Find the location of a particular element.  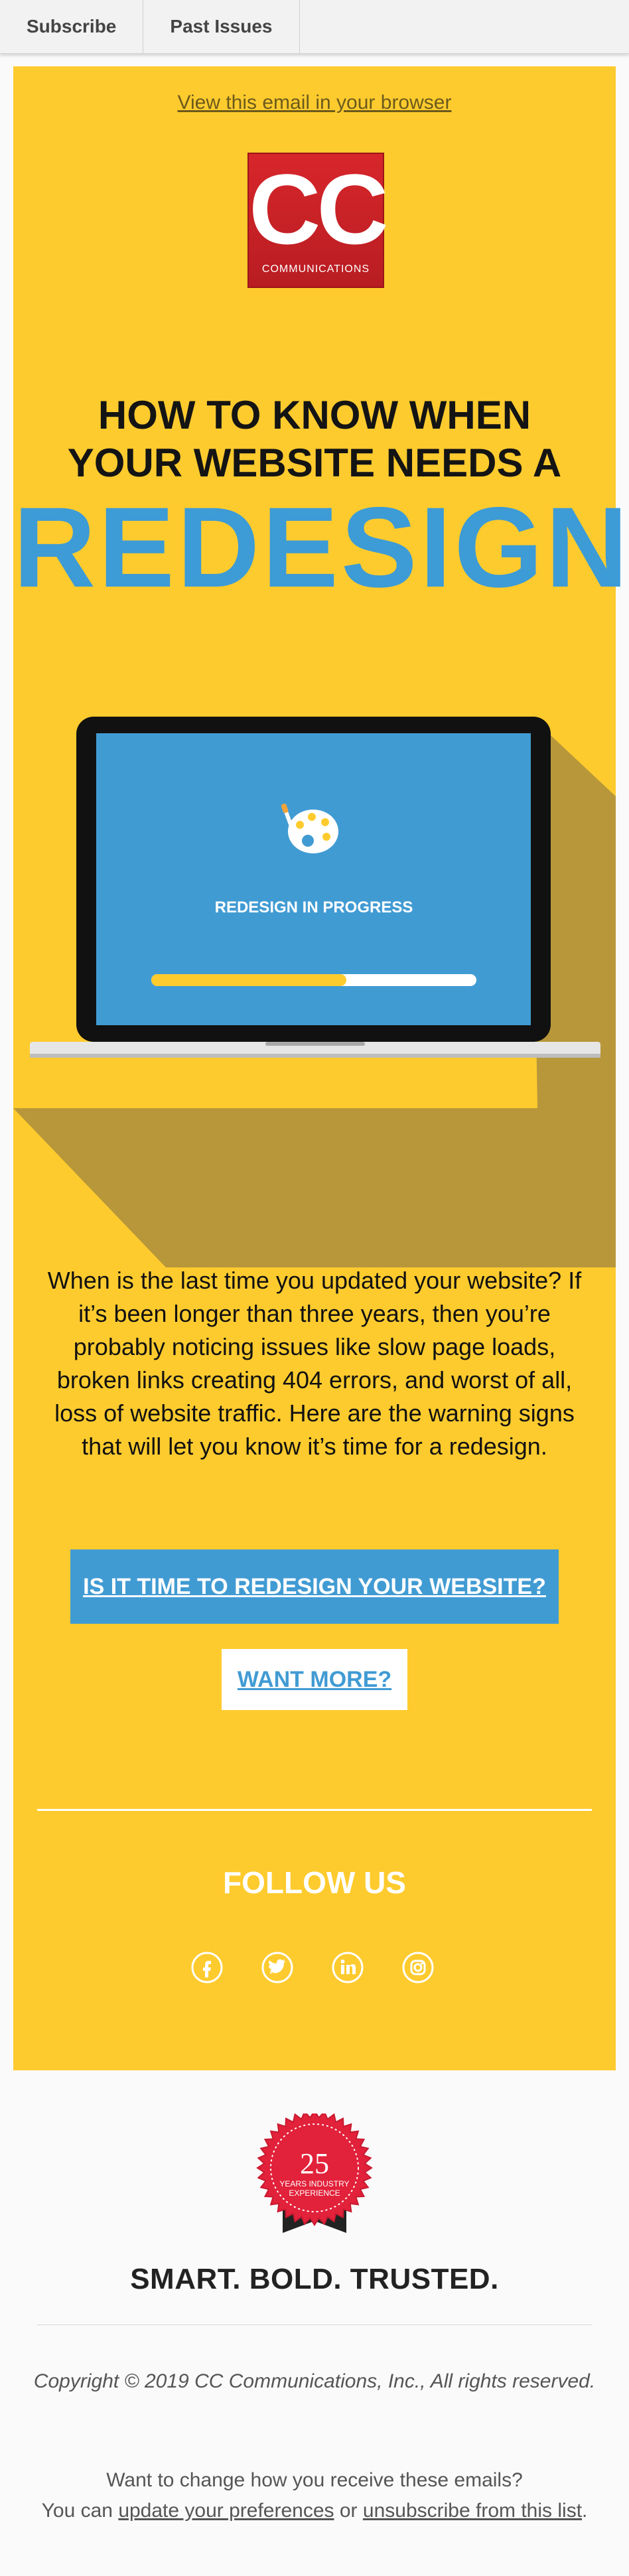

progress-fill is located at coordinates (248, 980).